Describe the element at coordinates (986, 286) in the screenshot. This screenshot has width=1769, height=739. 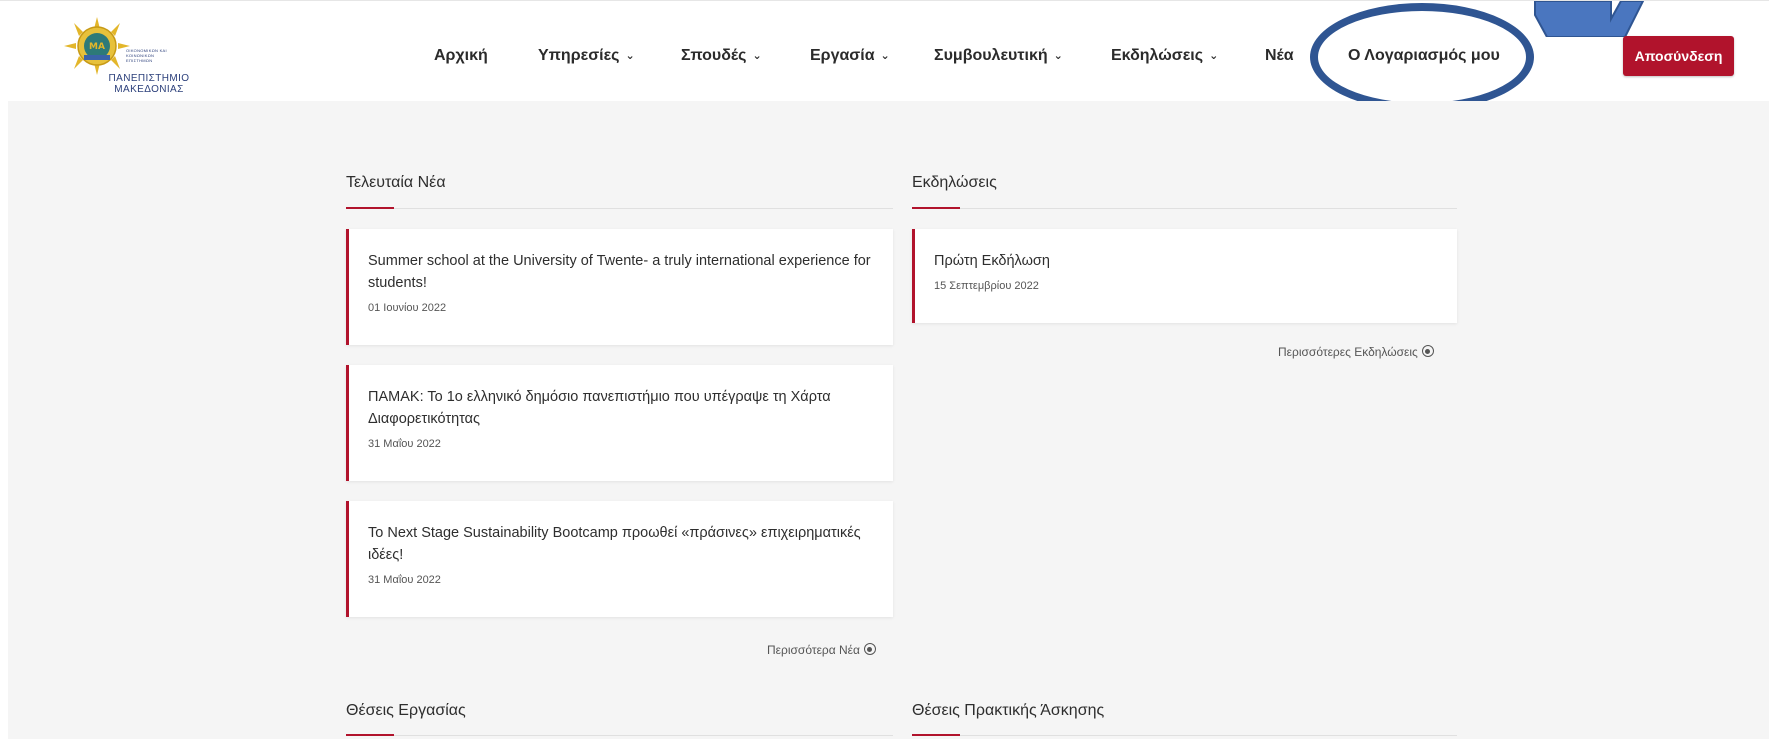
I see `event-card-date: 15 Σεπτεμβρίου 2022` at that location.